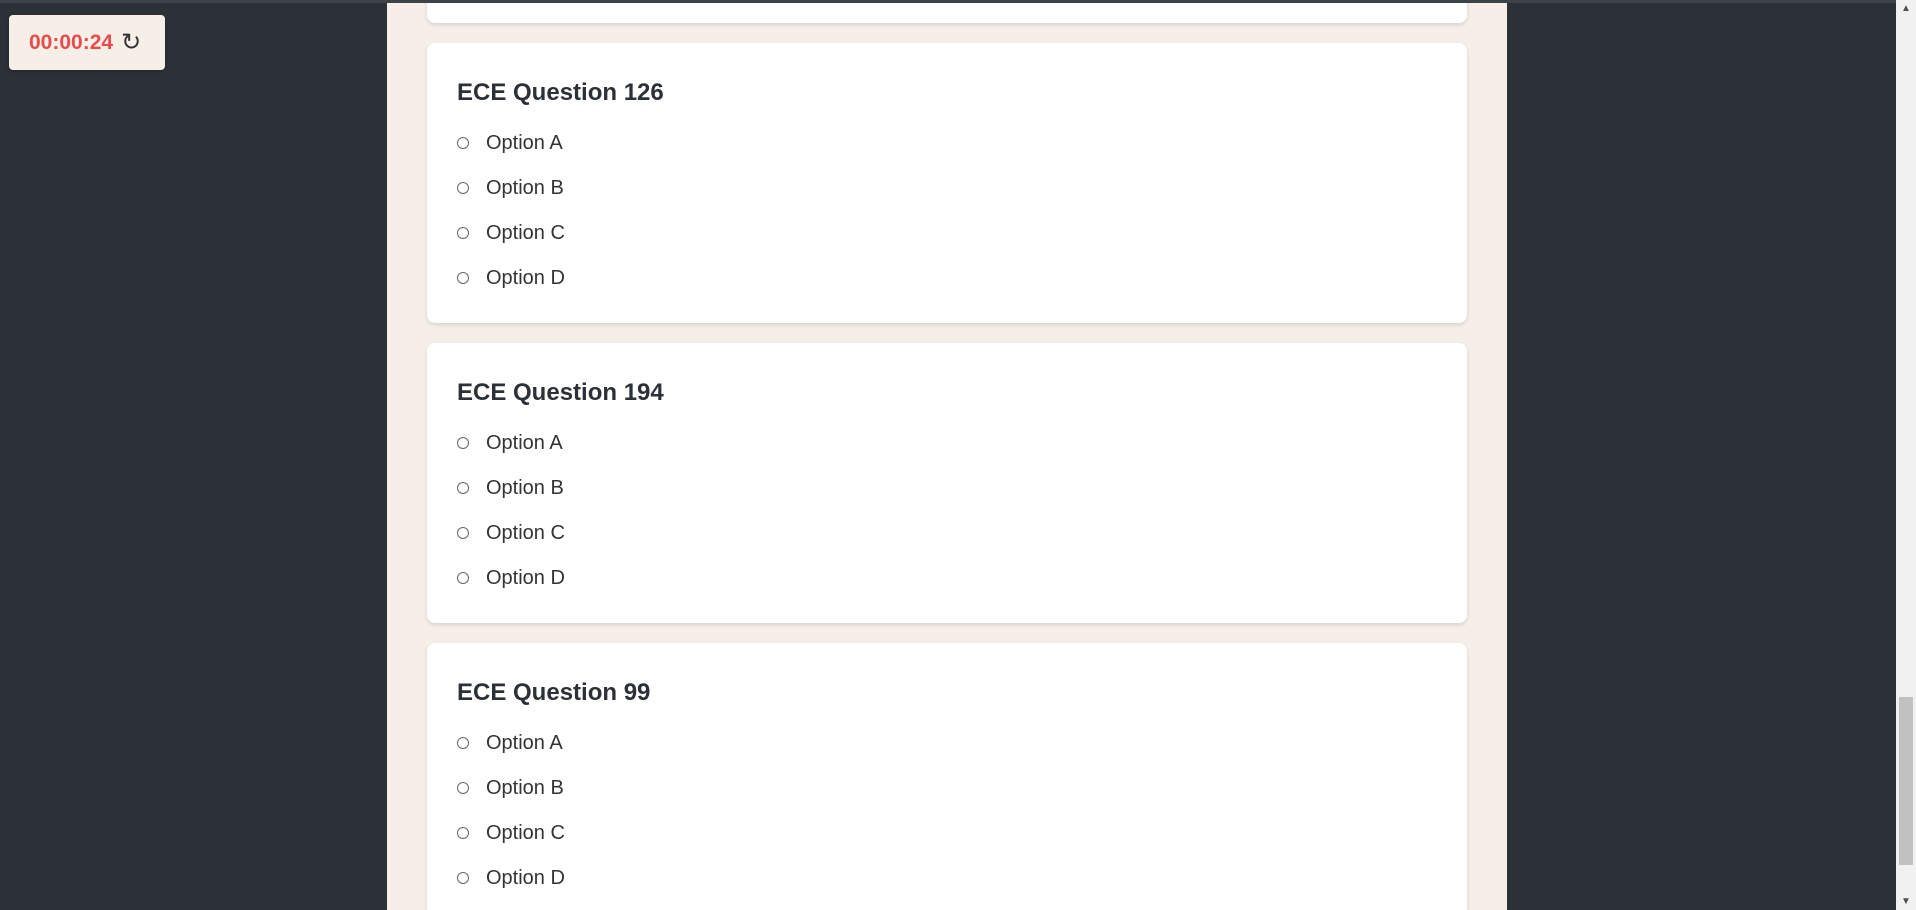  What do you see at coordinates (131, 42) in the screenshot?
I see `reset-icon: ↻` at bounding box center [131, 42].